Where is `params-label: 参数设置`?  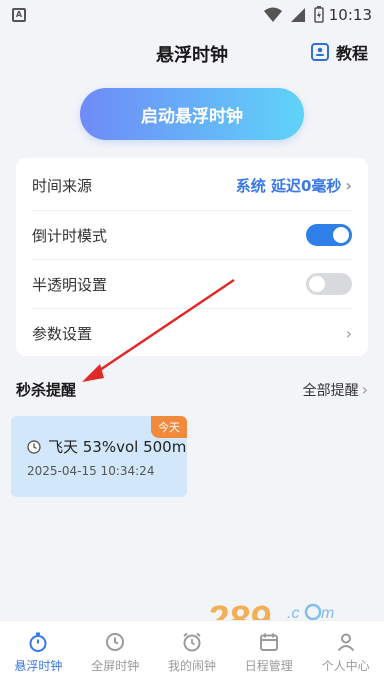
params-label: 参数设置 is located at coordinates (62, 333).